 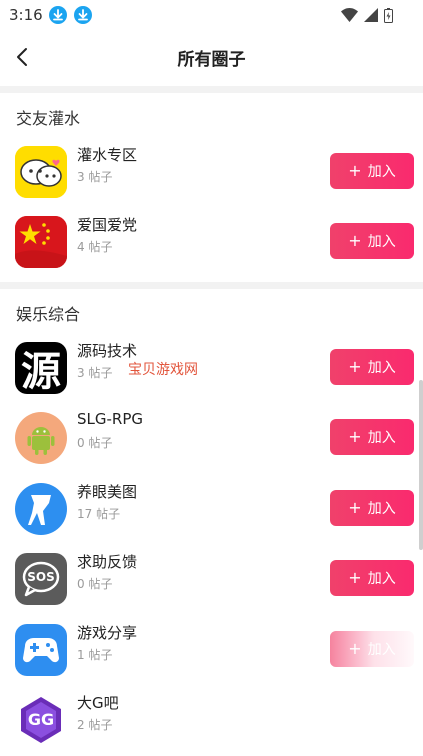 I want to click on status-bar: 3:16, so click(x=211, y=15).